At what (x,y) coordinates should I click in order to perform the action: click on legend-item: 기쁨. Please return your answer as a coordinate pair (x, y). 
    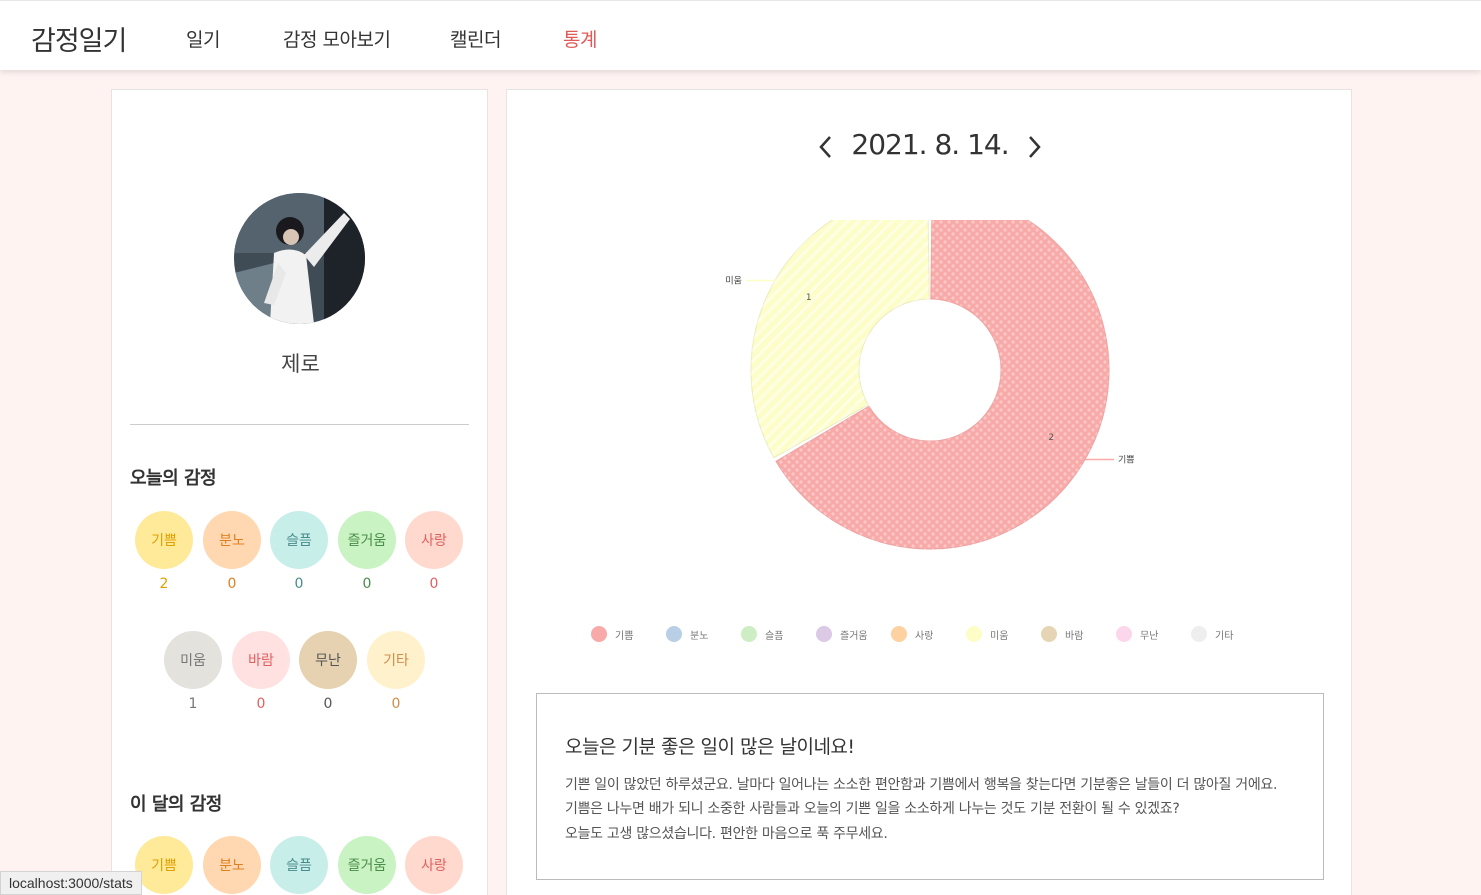
    Looking at the image, I should click on (612, 634).